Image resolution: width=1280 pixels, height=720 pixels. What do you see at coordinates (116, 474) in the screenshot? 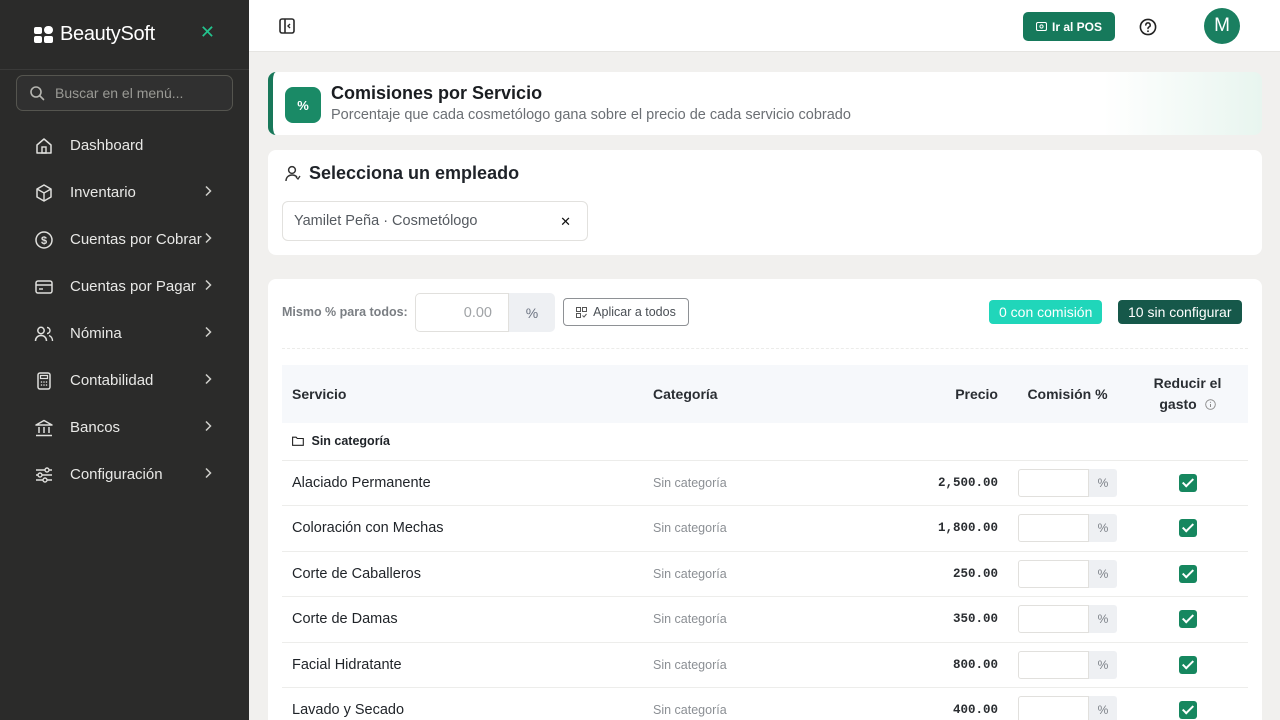
I see `sidebar-item-label: Configuración` at bounding box center [116, 474].